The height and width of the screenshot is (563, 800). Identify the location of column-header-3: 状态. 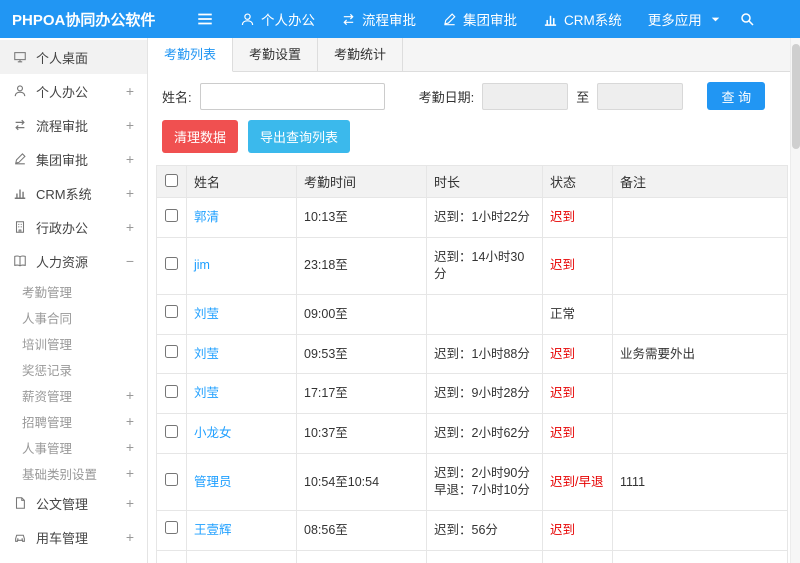
(577, 181).